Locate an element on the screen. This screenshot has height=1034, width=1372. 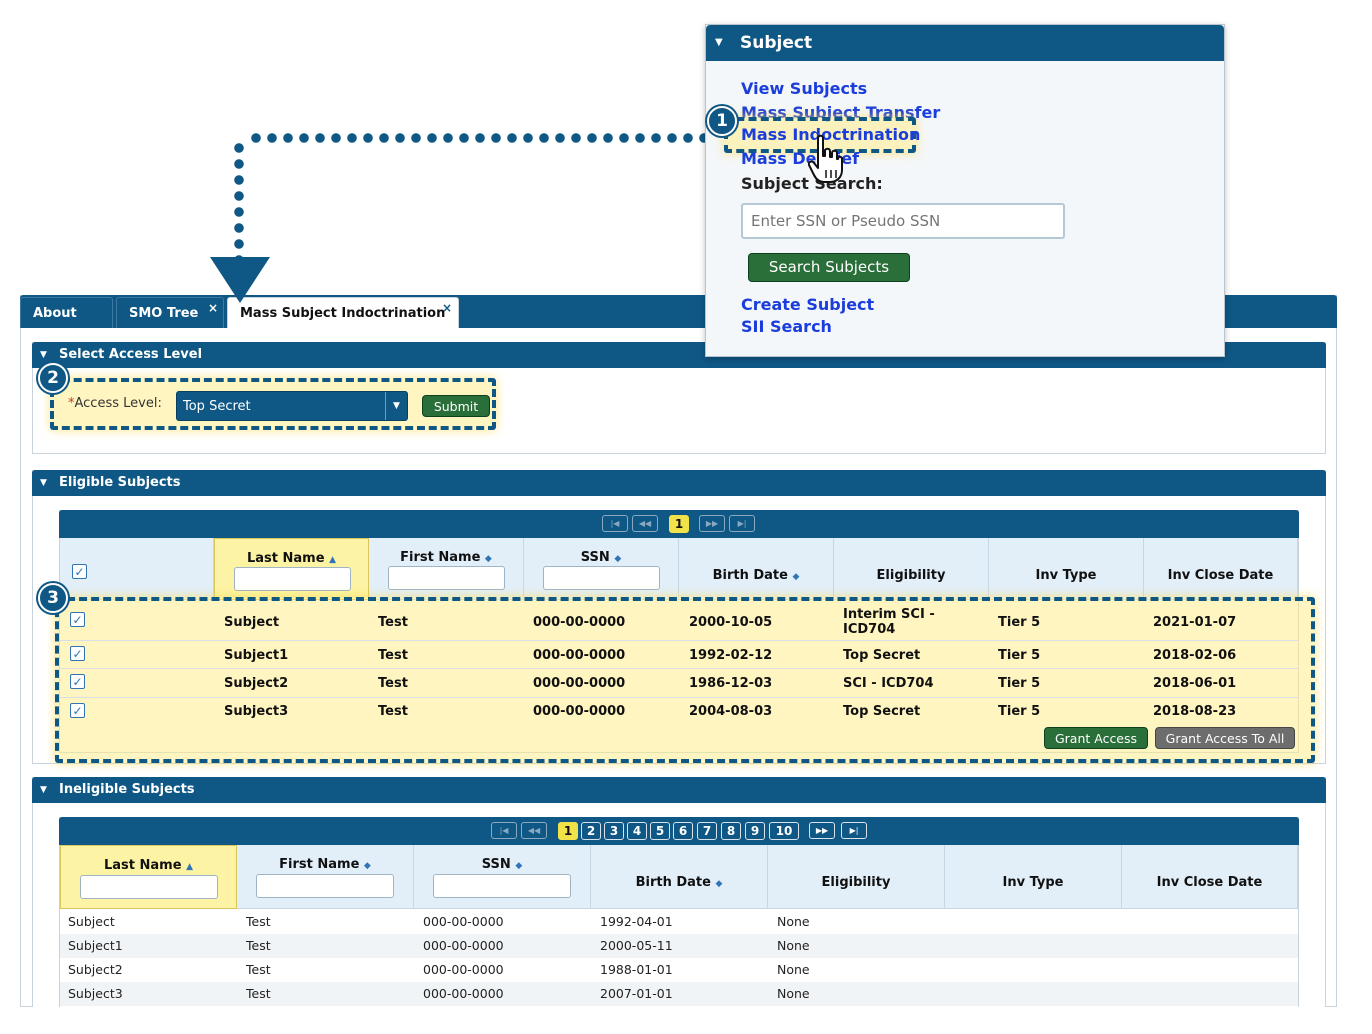
chevron-down-icon: ▼ is located at coordinates (396, 406).